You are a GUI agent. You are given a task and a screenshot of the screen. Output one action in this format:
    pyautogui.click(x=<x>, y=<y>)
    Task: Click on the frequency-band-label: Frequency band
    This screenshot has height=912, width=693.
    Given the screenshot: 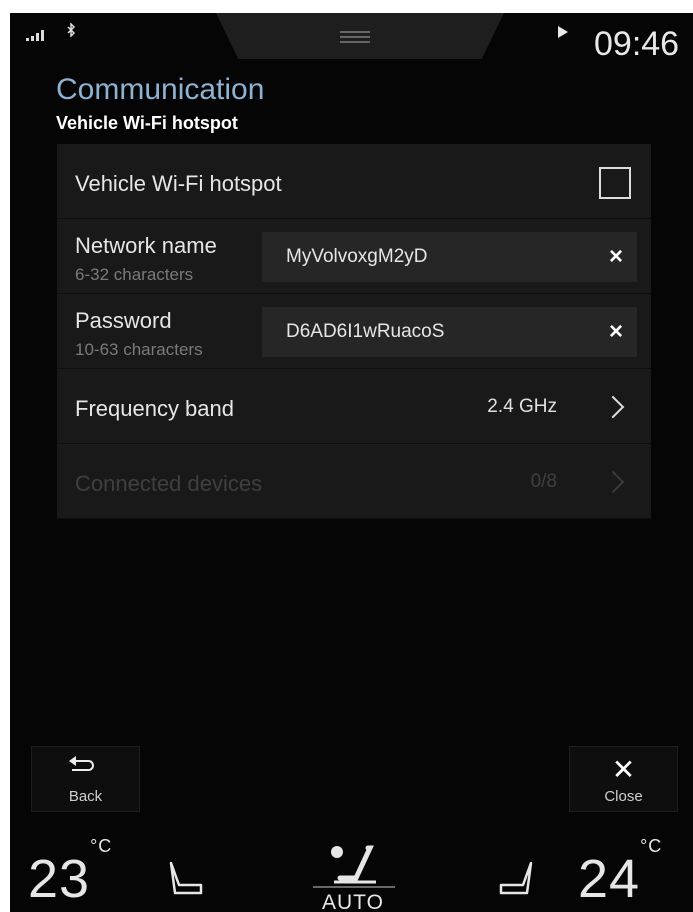 What is the action you would take?
    pyautogui.click(x=154, y=408)
    